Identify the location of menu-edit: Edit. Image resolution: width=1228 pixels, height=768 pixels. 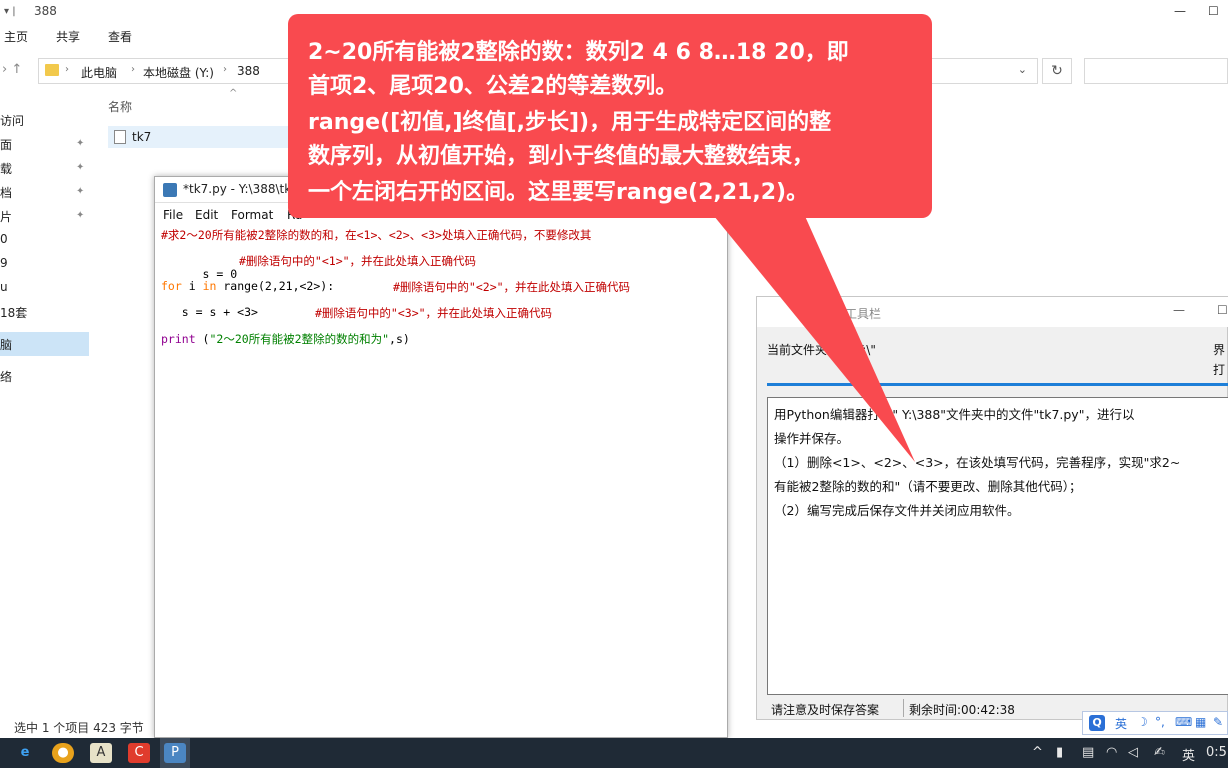
(206, 215).